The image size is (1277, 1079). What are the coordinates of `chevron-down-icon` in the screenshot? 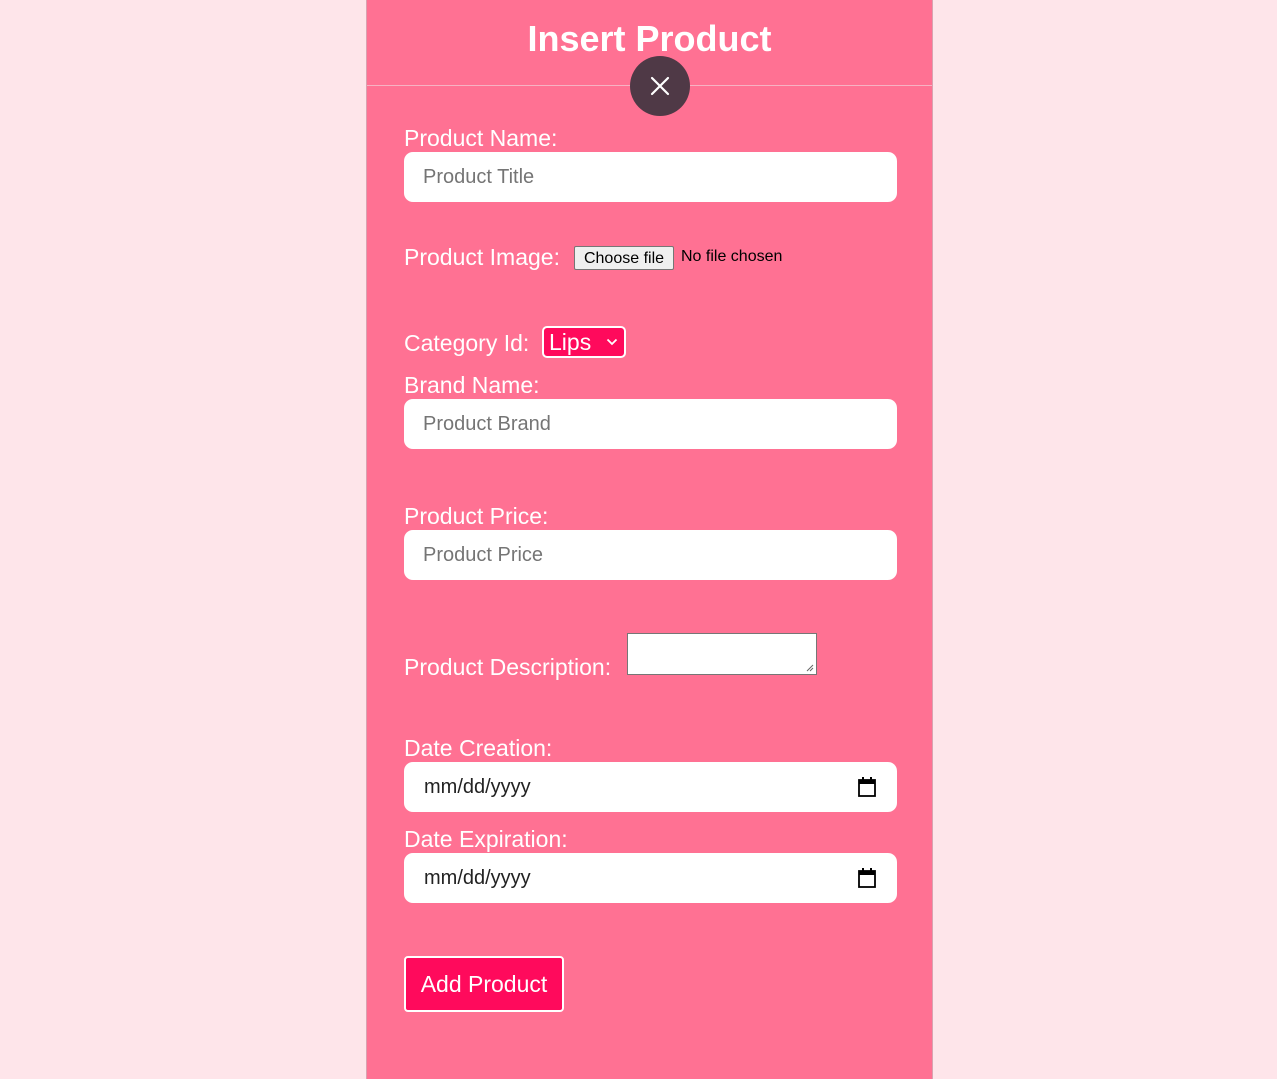 It's located at (612, 342).